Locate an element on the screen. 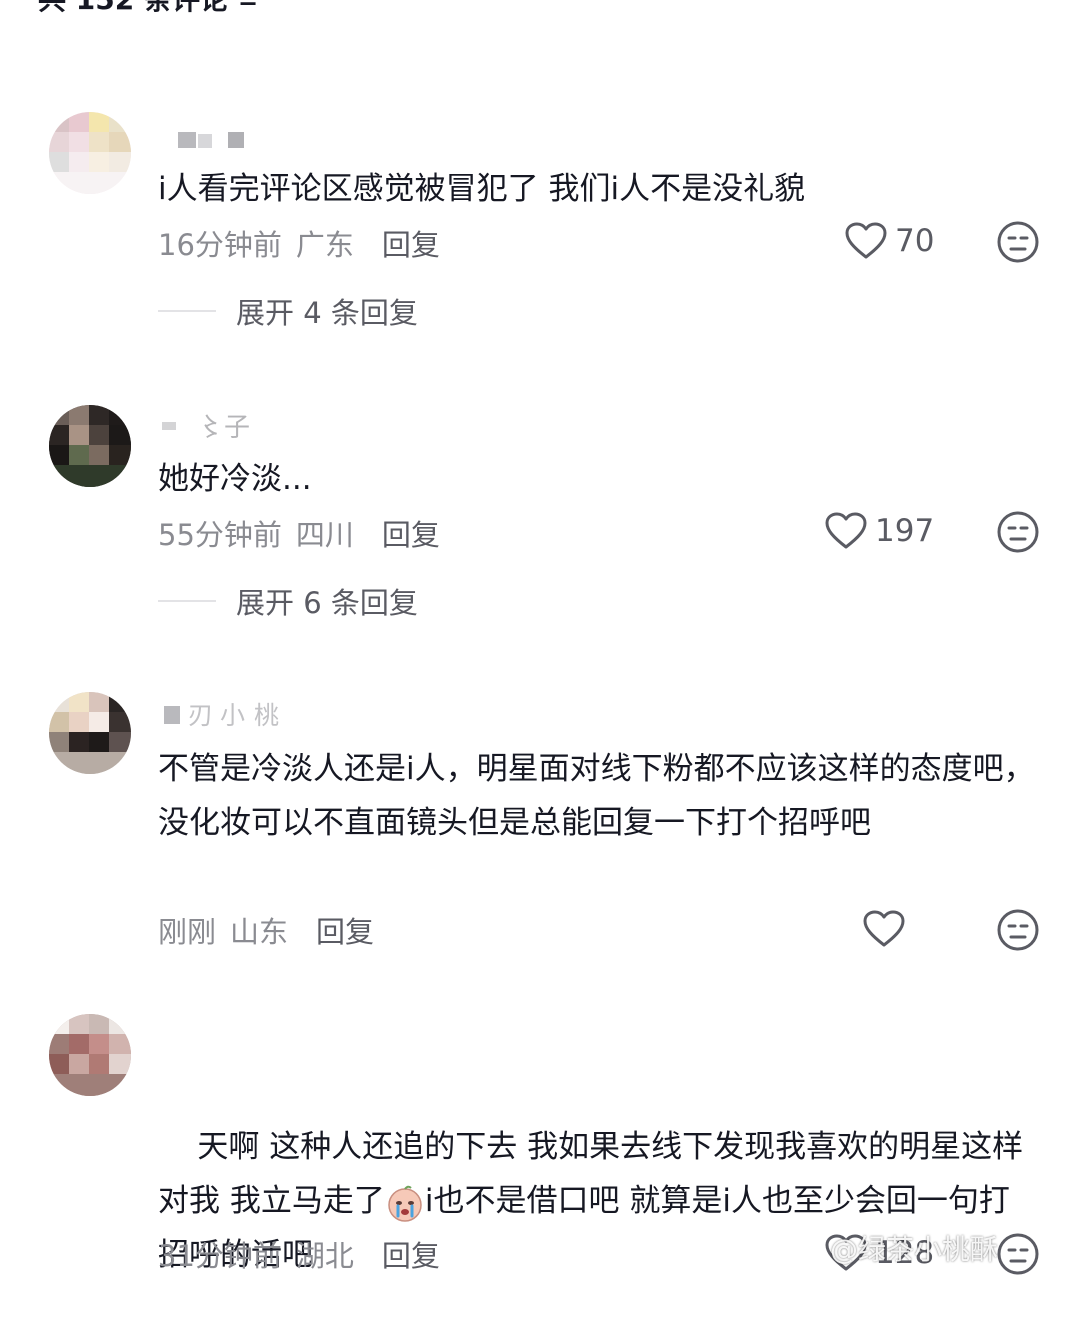 This screenshot has width=1080, height=1336. like-button is located at coordinates (888, 929).